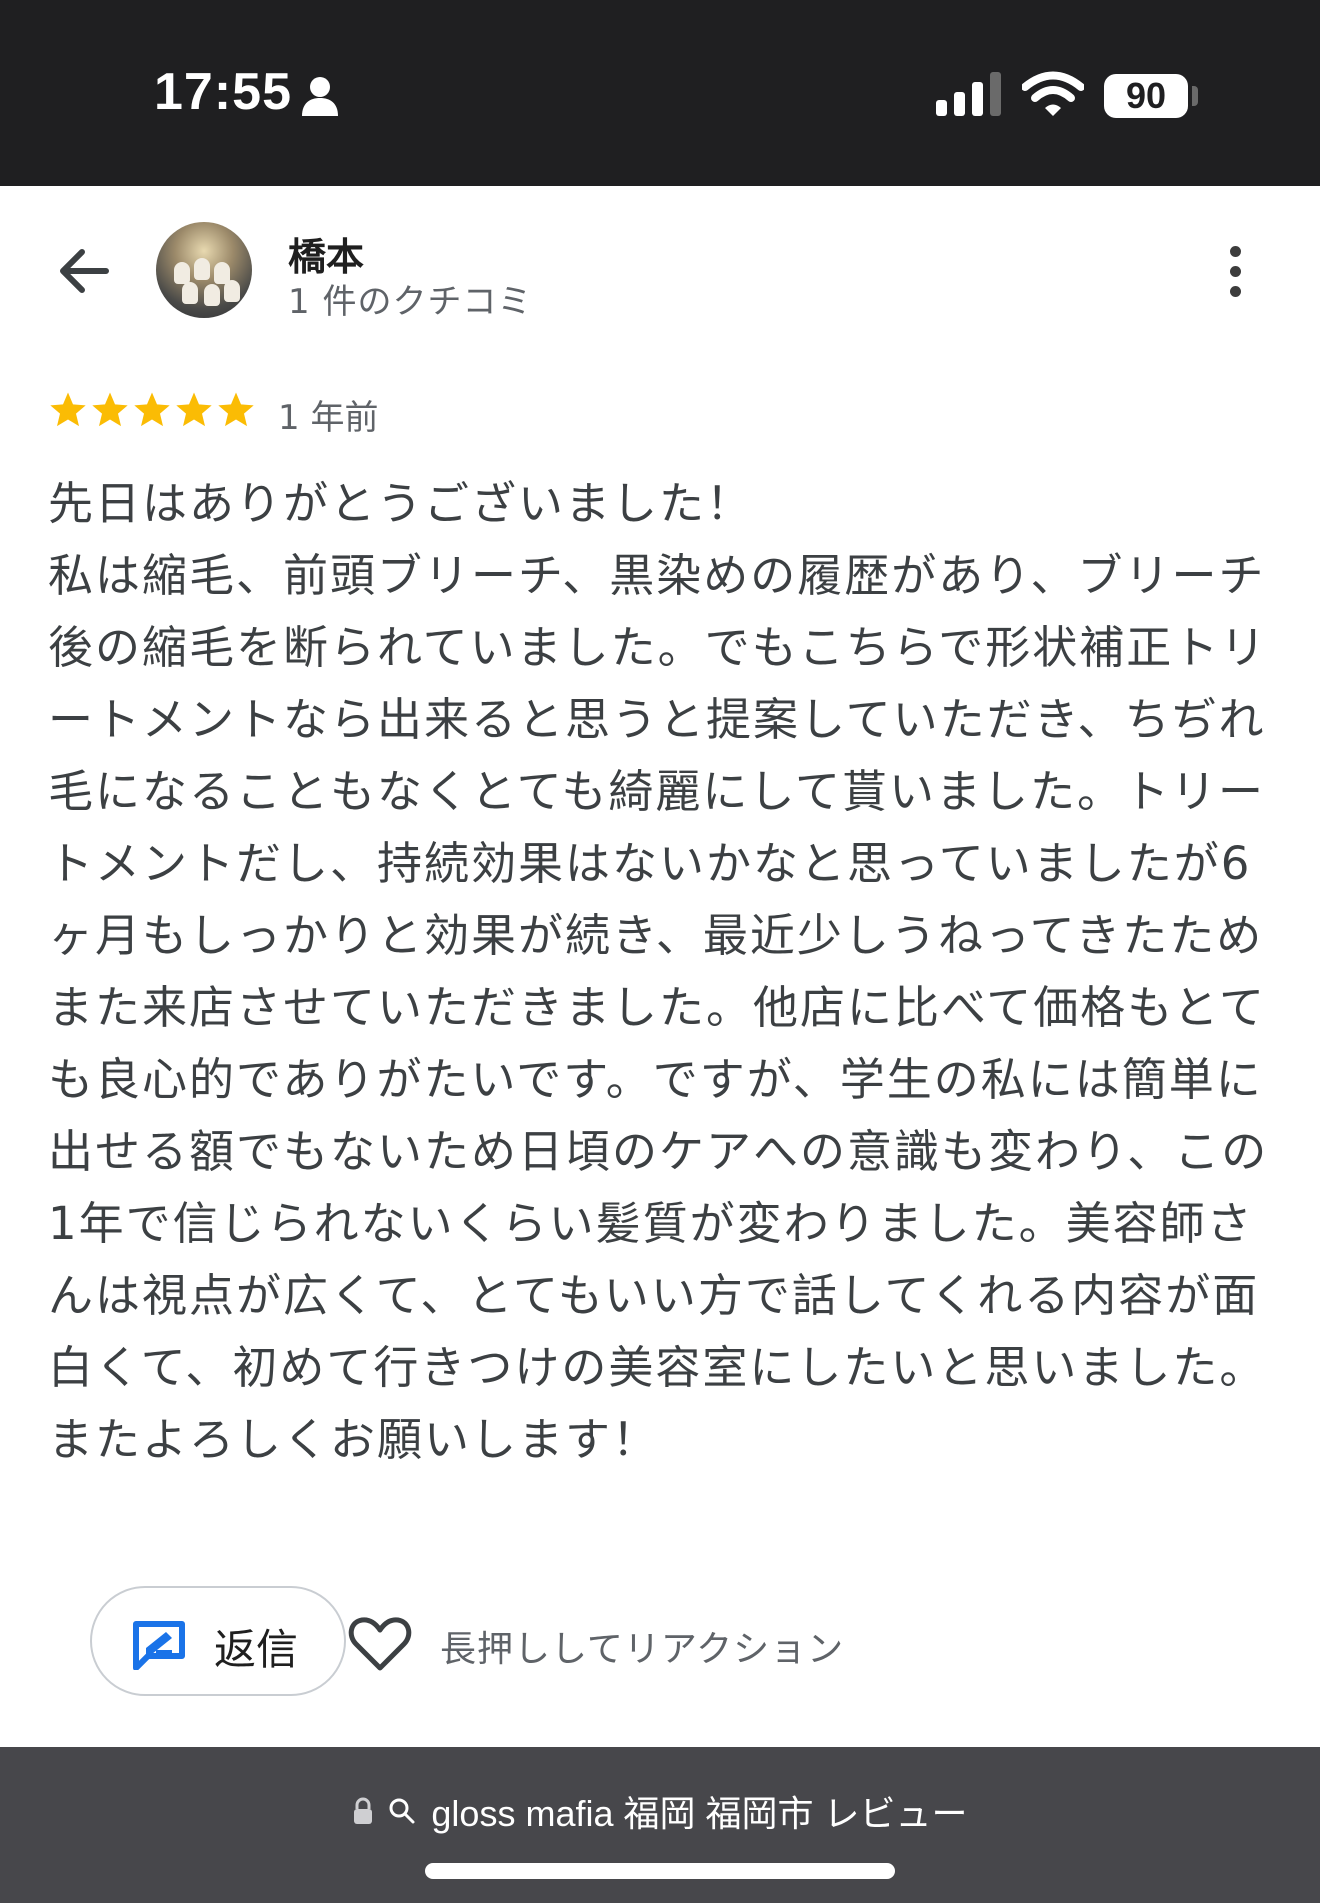 The height and width of the screenshot is (1903, 1320). Describe the element at coordinates (402, 1811) in the screenshot. I see `search-icon` at that location.